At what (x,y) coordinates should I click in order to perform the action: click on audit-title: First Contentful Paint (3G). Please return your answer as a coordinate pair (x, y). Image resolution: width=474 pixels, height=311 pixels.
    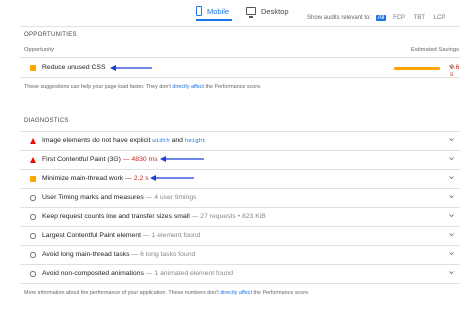
    Looking at the image, I should click on (81, 159).